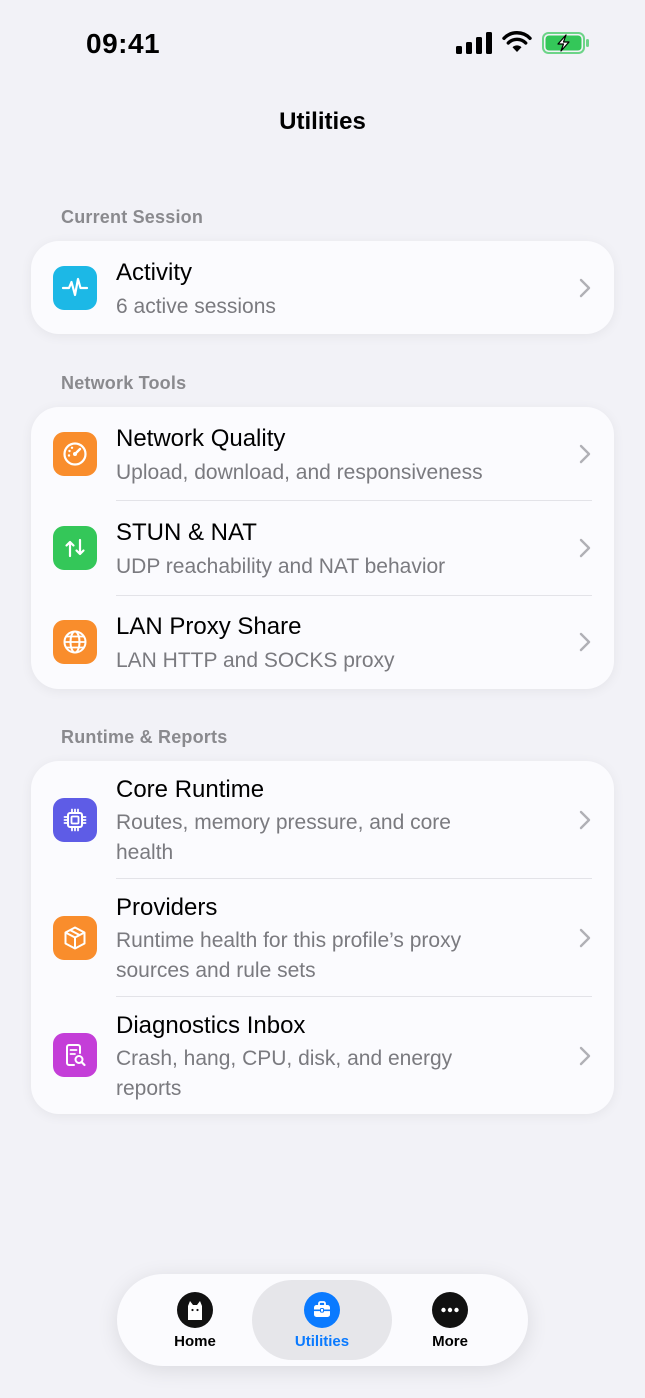 Image resolution: width=645 pixels, height=1398 pixels. I want to click on lan-proxy-title: LAN Proxy Share, so click(209, 626).